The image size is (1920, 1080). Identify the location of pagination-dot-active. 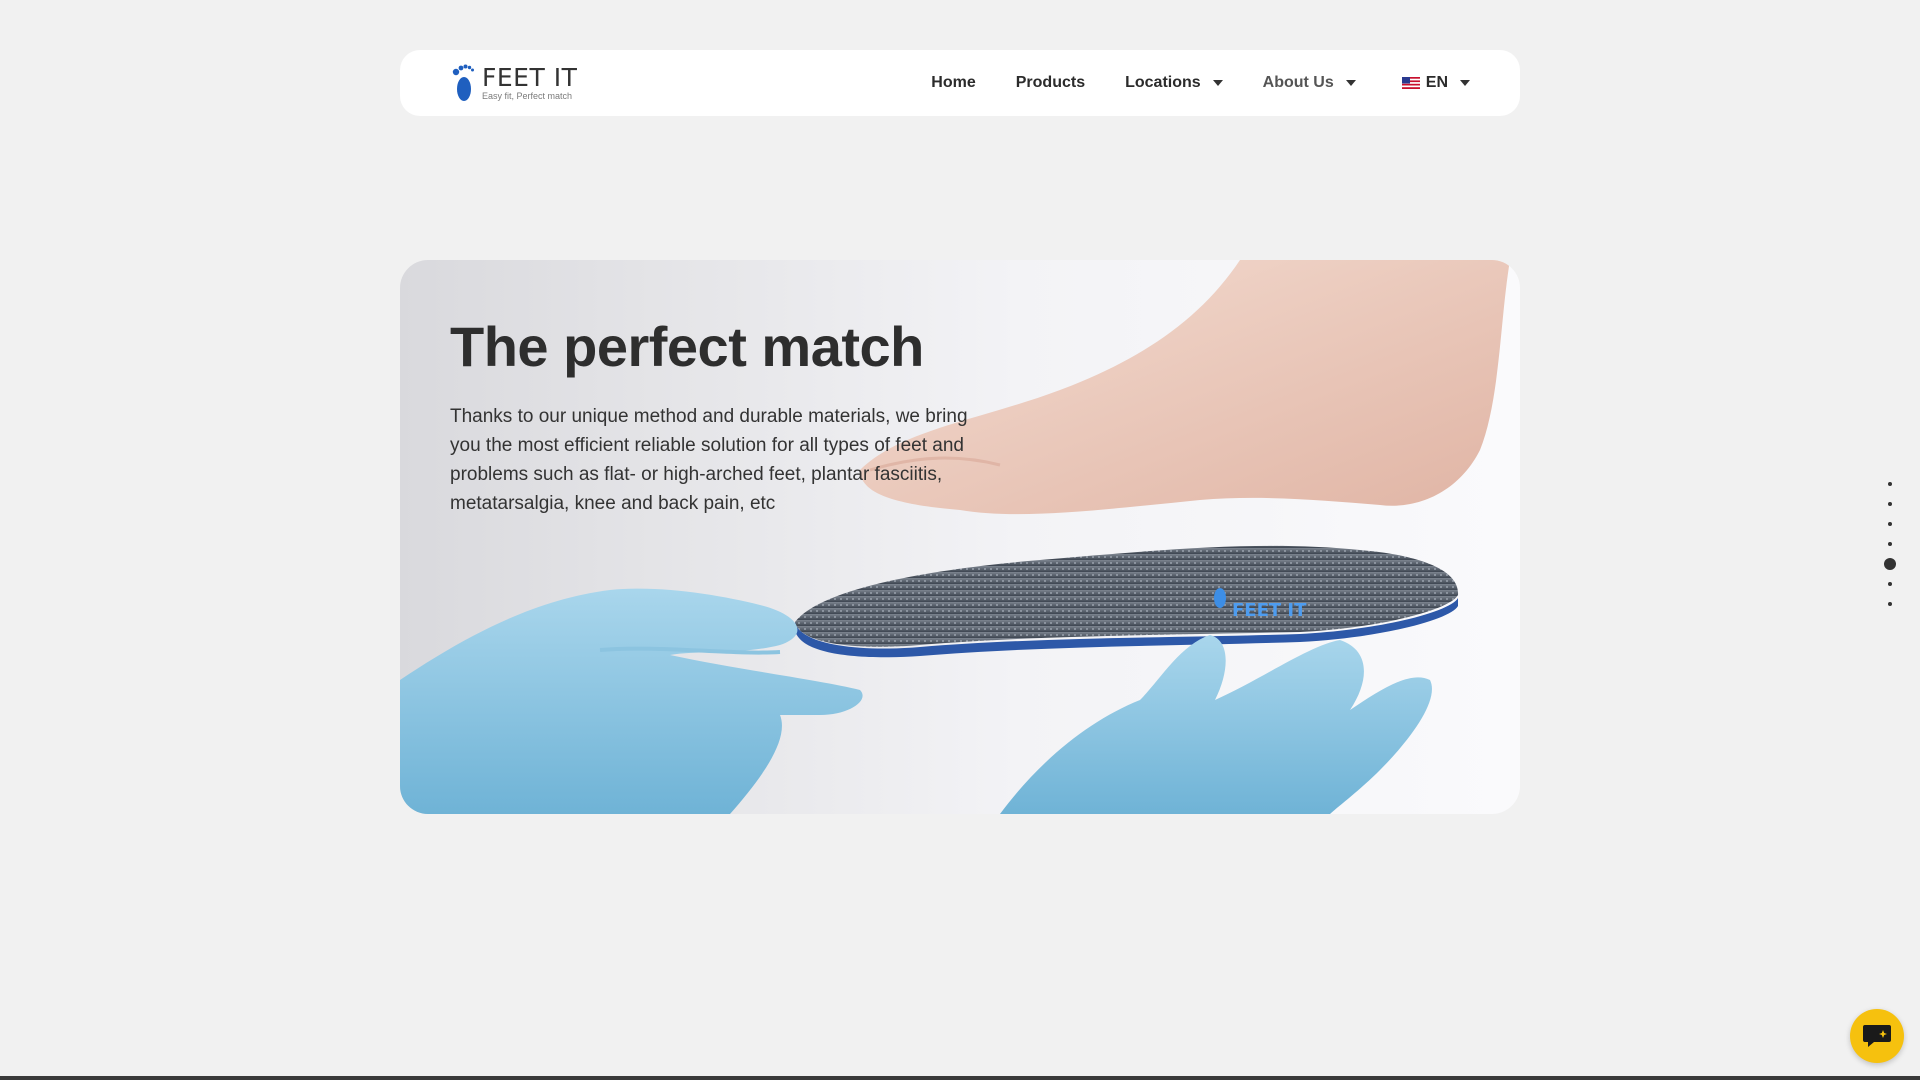
(1890, 564).